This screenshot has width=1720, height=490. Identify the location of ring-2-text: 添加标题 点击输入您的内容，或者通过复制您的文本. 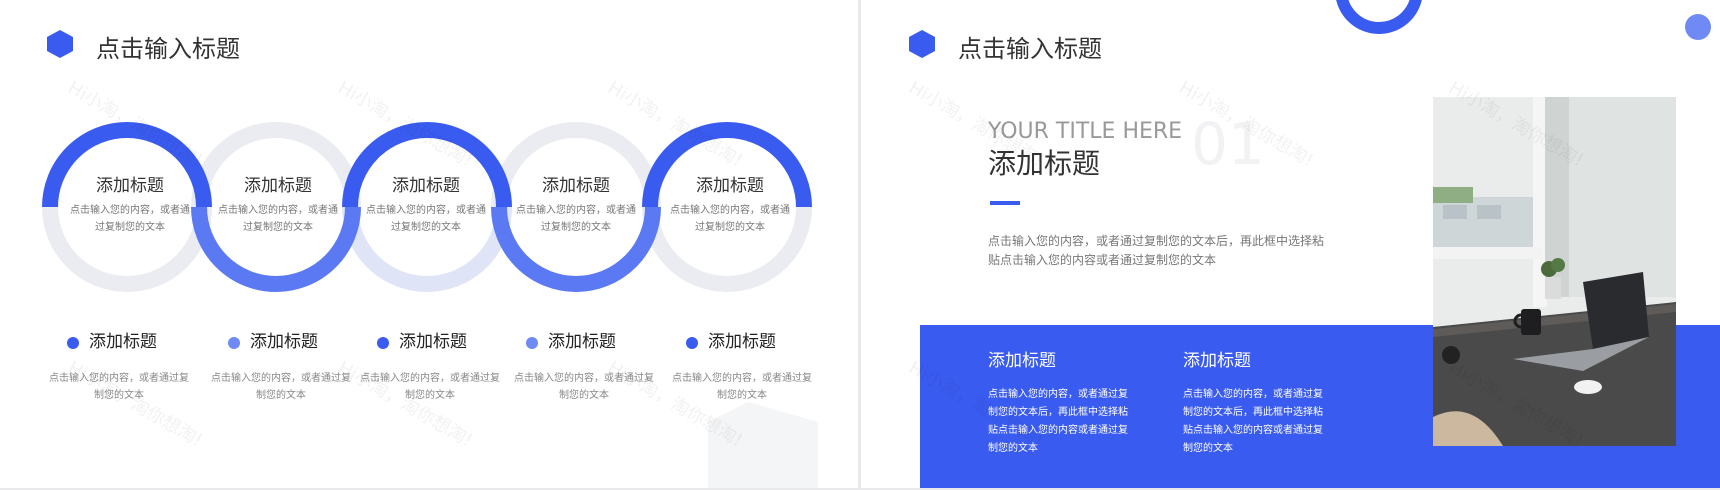
(278, 205).